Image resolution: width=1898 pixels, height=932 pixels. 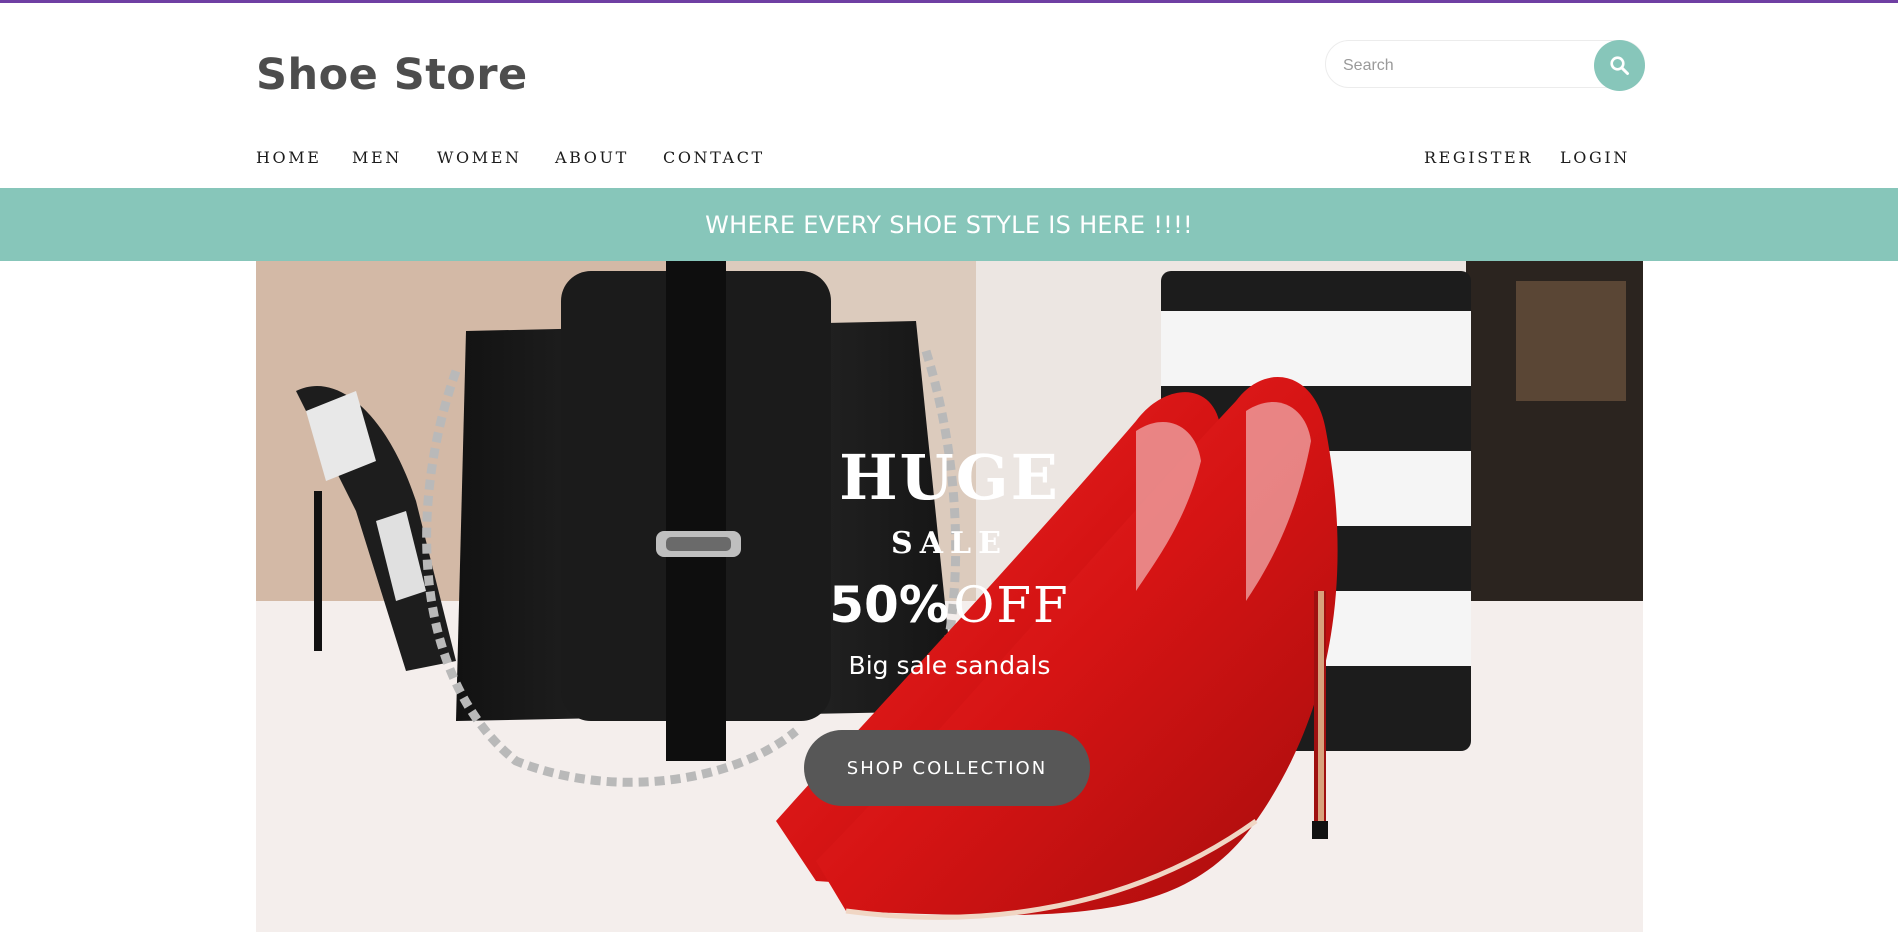 What do you see at coordinates (1478, 157) in the screenshot?
I see `nav-register: REGISTER` at bounding box center [1478, 157].